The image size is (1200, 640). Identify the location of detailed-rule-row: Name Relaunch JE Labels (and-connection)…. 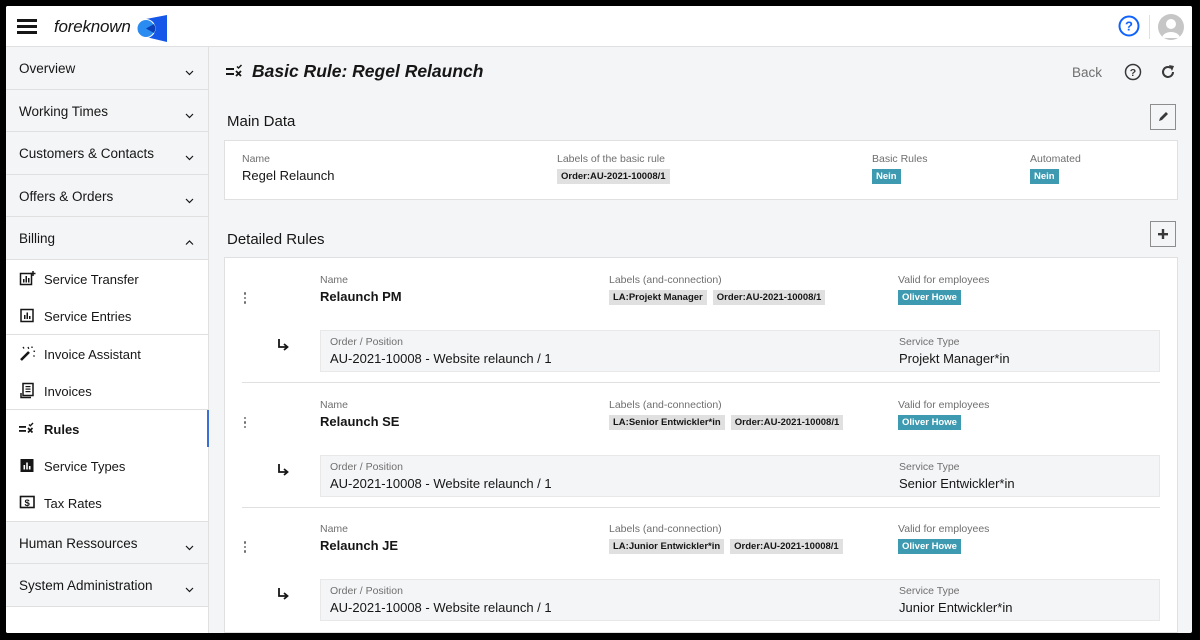
(701, 573).